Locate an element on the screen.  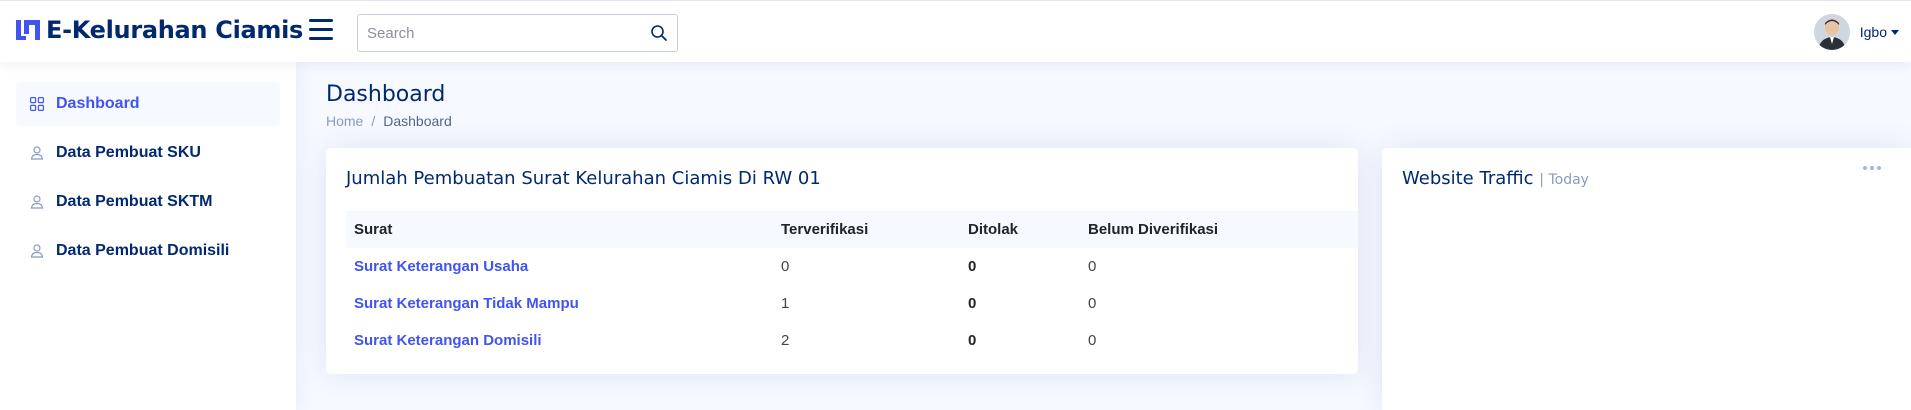
sidebar-item-data-pembuat-domisili: Data Pembuat Domisili is located at coordinates (148, 251).